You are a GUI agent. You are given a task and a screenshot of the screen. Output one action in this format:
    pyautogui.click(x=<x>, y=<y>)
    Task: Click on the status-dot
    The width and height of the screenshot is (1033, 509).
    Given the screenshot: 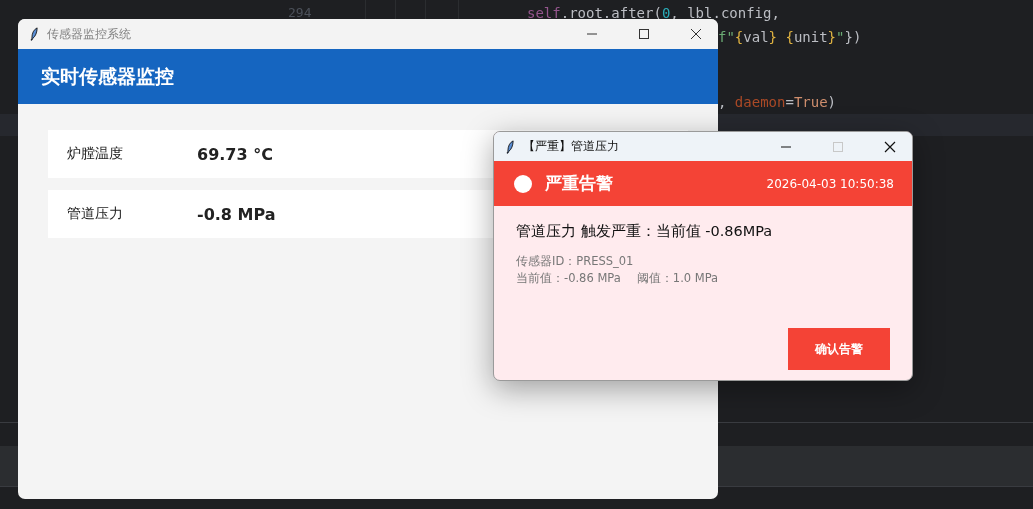 What is the action you would take?
    pyautogui.click(x=523, y=183)
    